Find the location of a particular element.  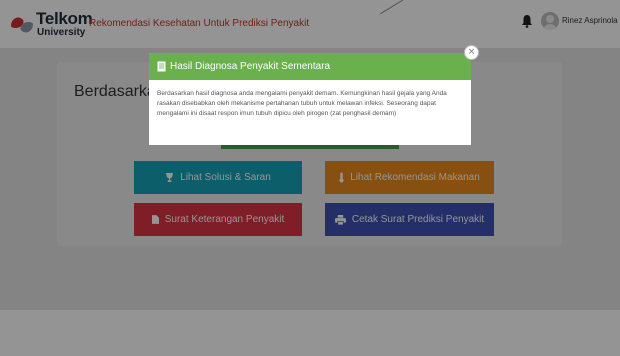

close-glyph: × is located at coordinates (471, 52).